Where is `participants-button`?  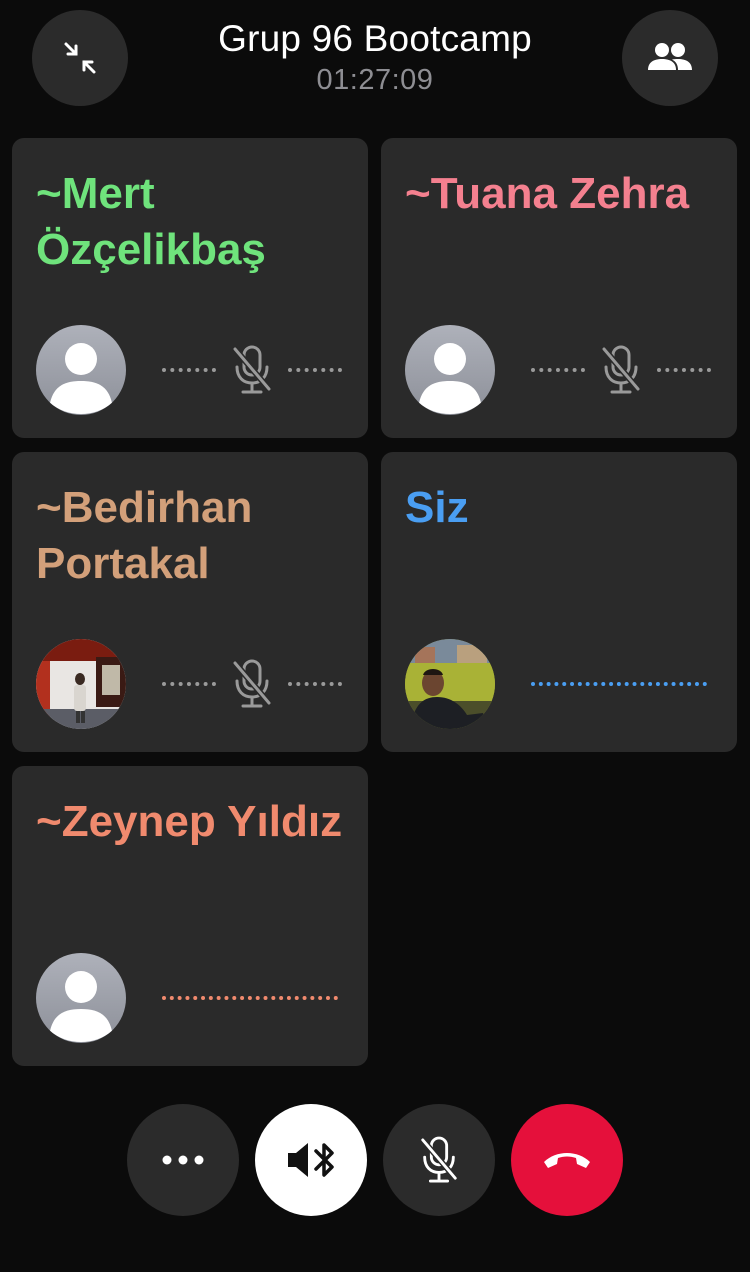 participants-button is located at coordinates (670, 58).